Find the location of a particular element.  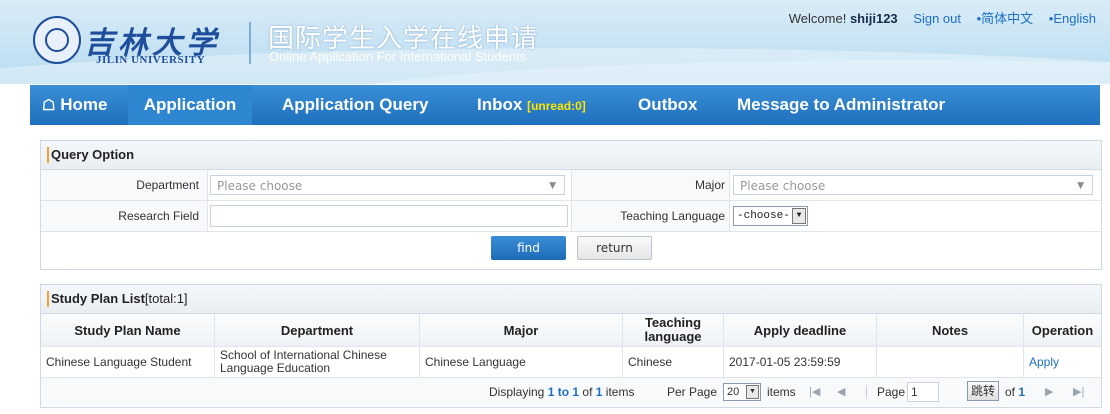

research-field-input is located at coordinates (389, 216).